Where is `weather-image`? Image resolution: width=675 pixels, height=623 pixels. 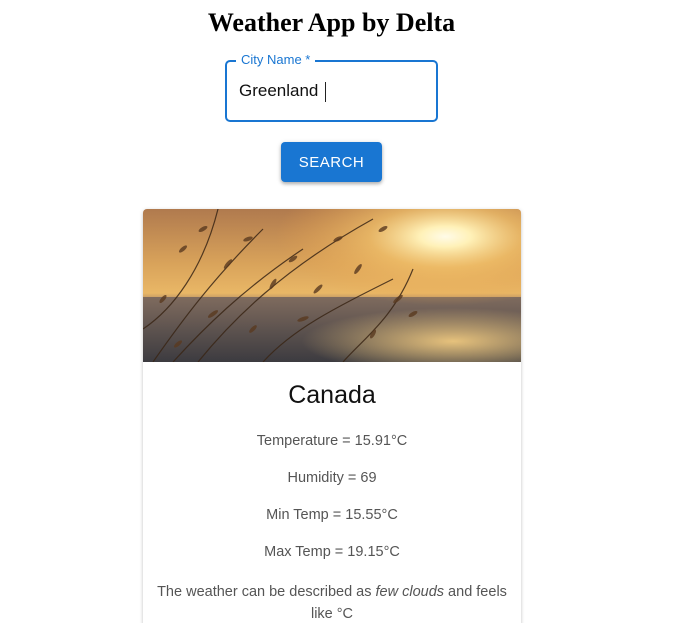
weather-image is located at coordinates (332, 285).